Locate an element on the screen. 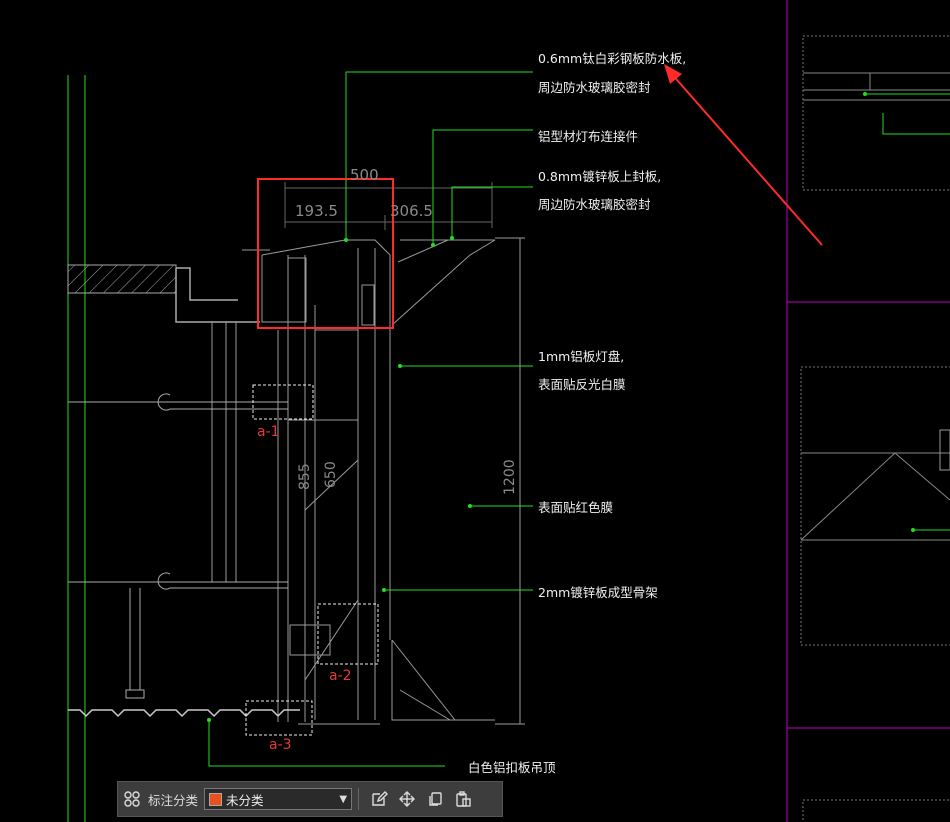  category-value: 未分类 is located at coordinates (245, 800).